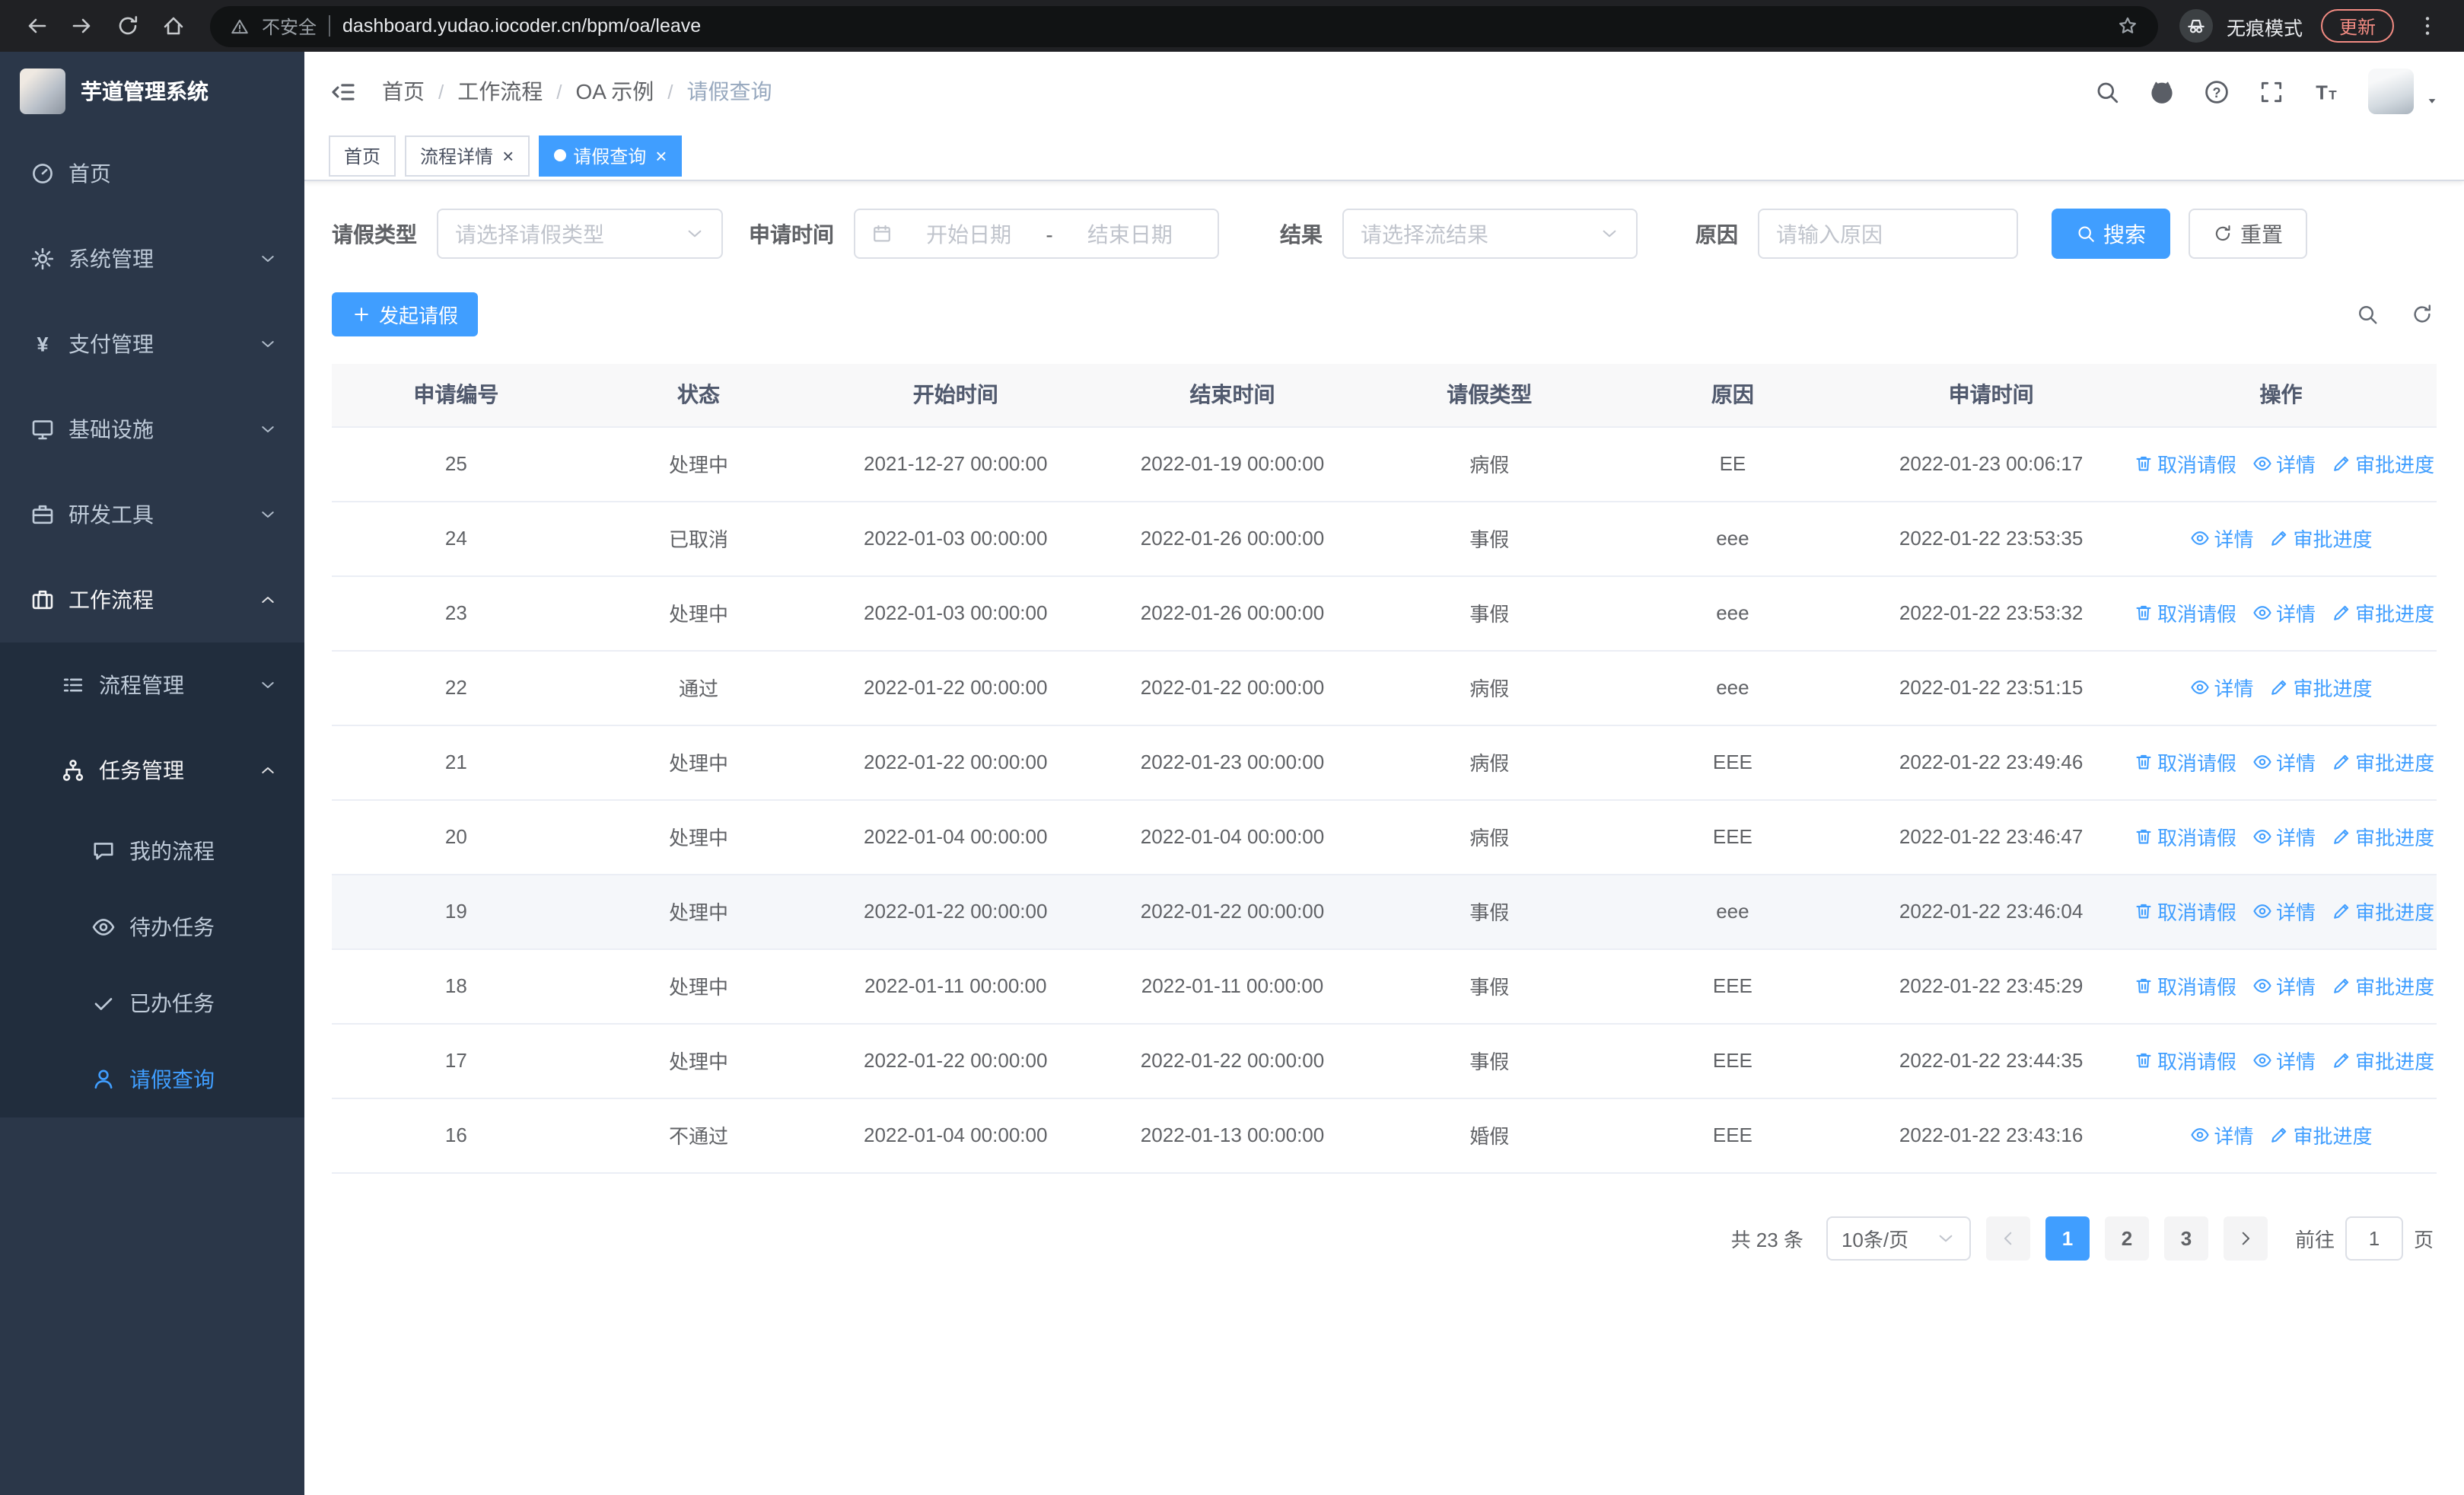 The width and height of the screenshot is (2464, 1495). Describe the element at coordinates (698, 912) in the screenshot. I see `cell-status: 处理中` at that location.